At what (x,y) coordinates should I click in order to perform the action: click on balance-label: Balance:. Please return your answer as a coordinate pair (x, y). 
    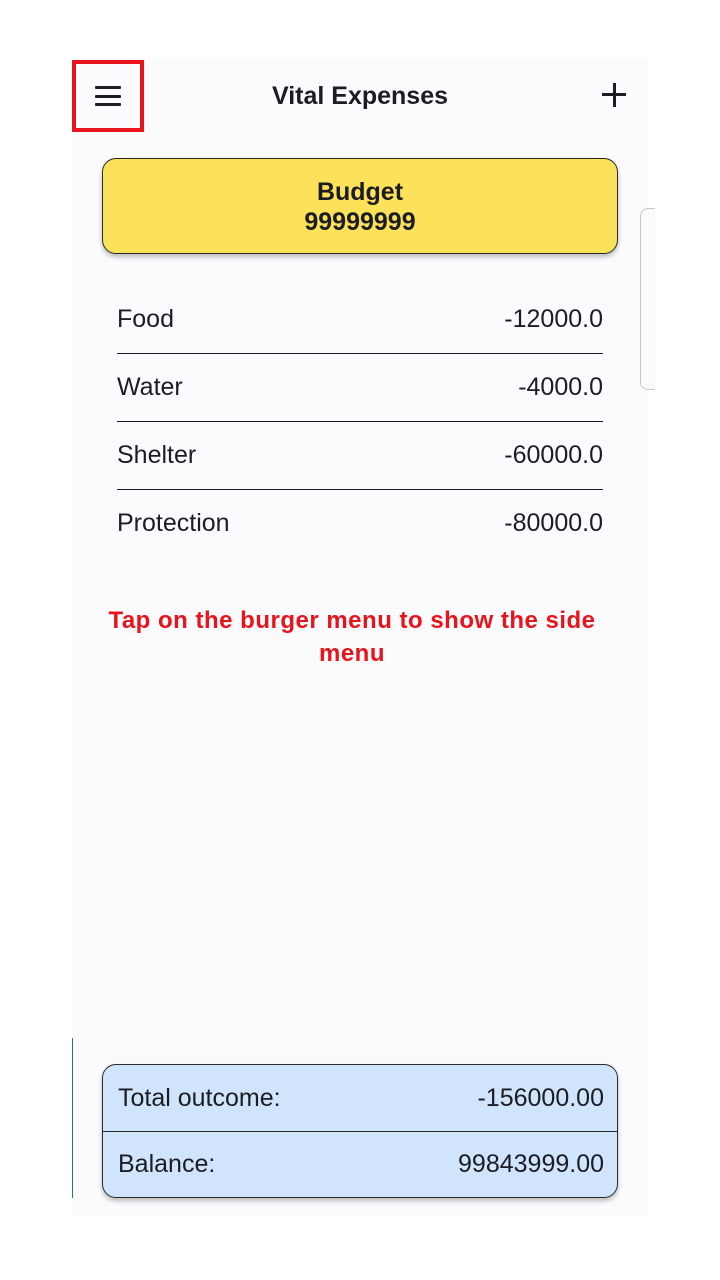
    Looking at the image, I should click on (167, 1164).